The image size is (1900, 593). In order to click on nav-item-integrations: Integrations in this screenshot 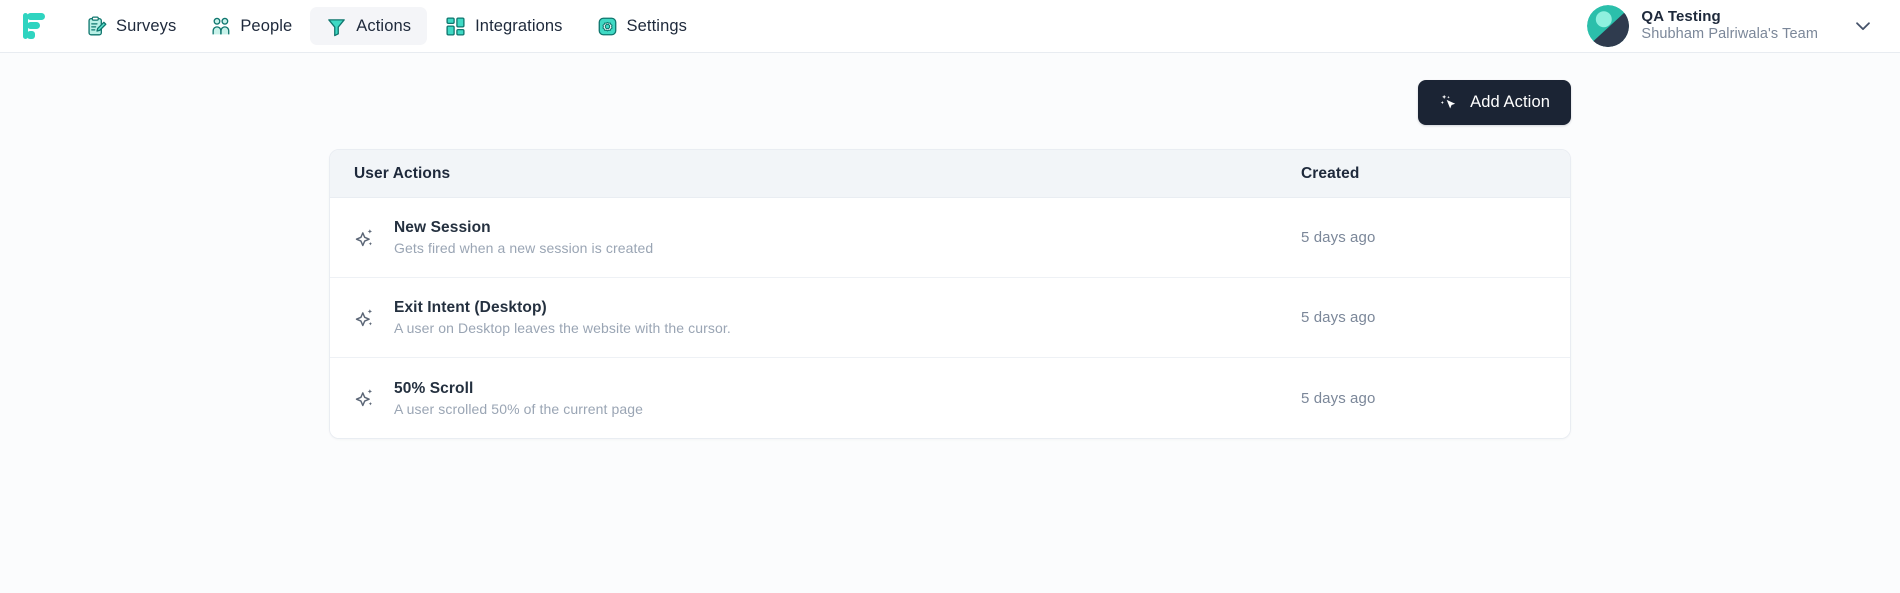, I will do `click(503, 26)`.